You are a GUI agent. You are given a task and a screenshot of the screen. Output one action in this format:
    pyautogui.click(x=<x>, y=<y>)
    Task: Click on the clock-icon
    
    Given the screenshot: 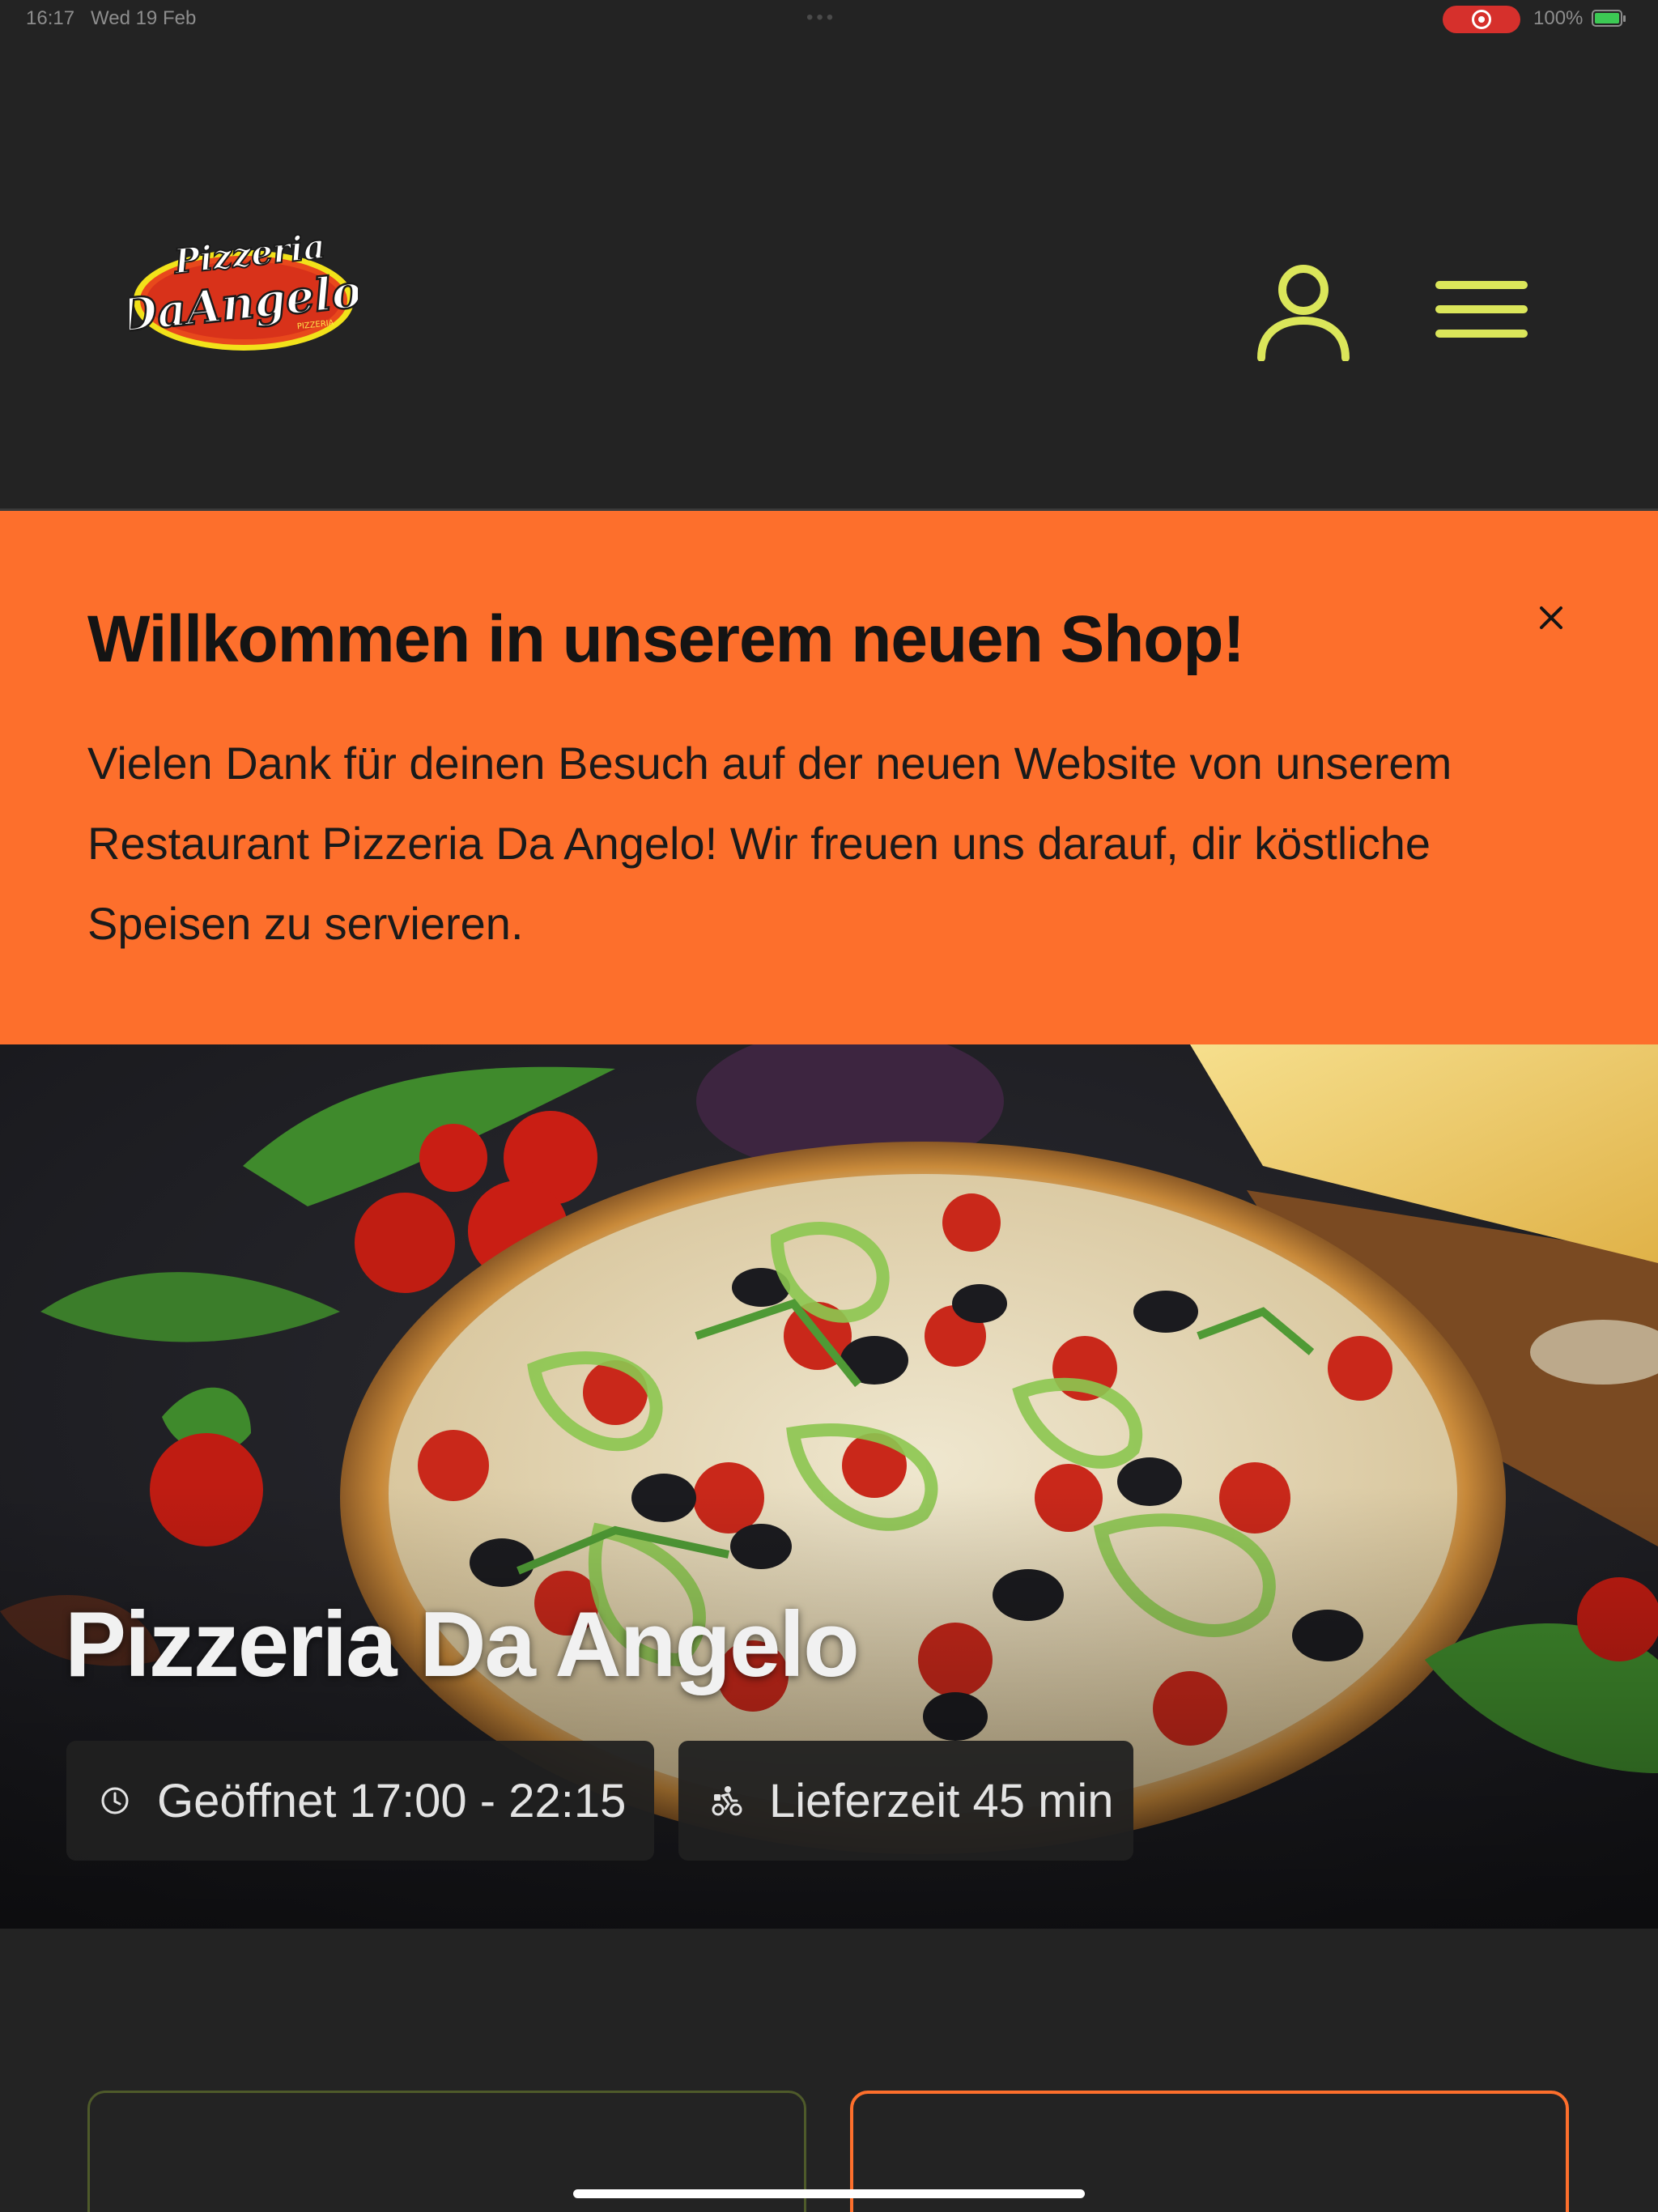 What is the action you would take?
    pyautogui.click(x=115, y=1800)
    